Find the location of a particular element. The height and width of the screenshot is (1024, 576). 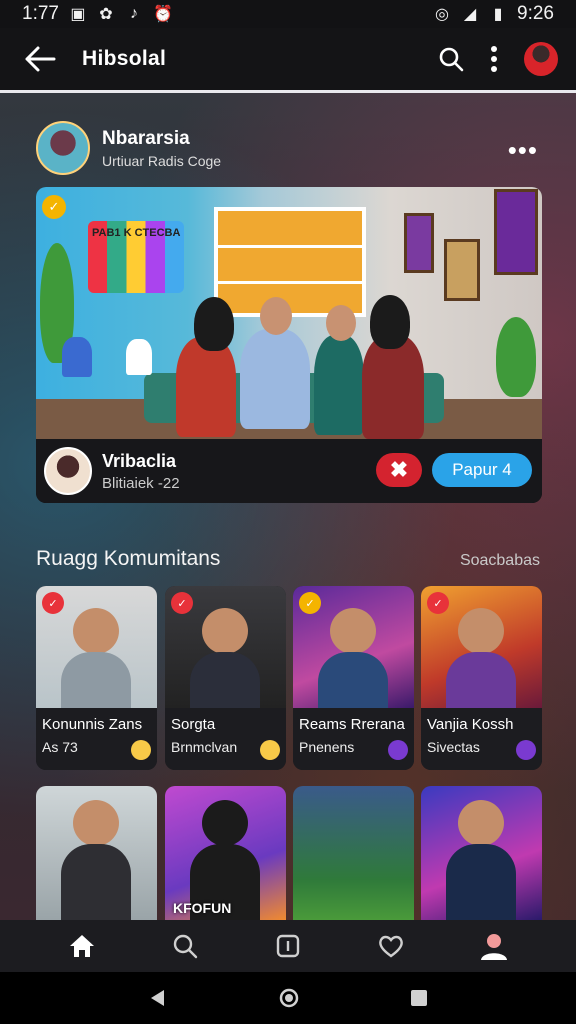

community-tile: ✓ Sorgta Brnmclvan is located at coordinates (225, 678).